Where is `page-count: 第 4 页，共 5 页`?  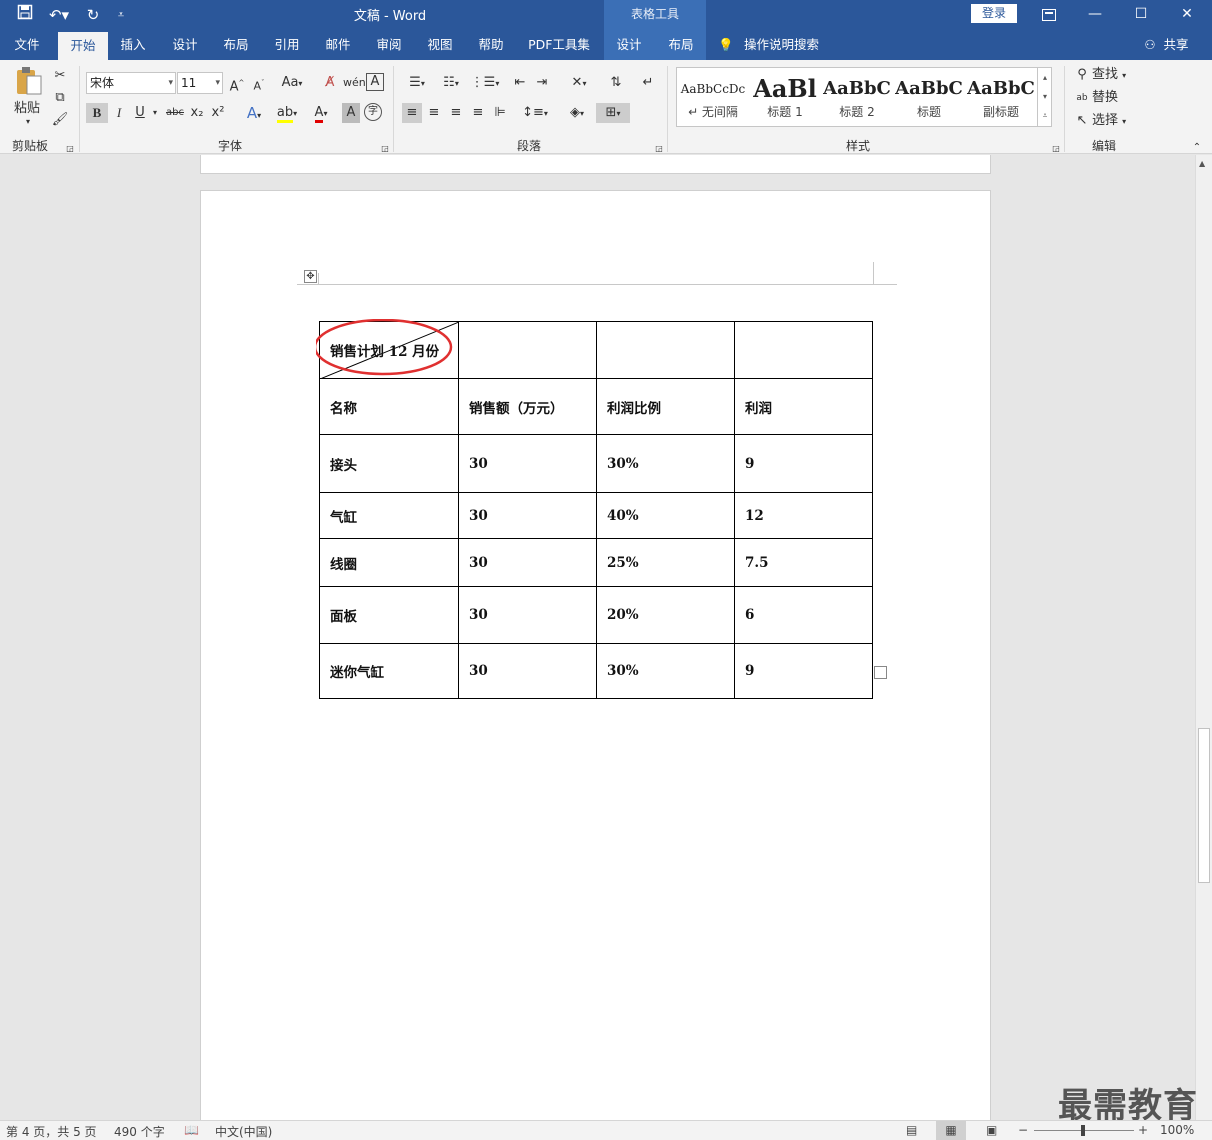 page-count: 第 4 页，共 5 页 is located at coordinates (51, 1131).